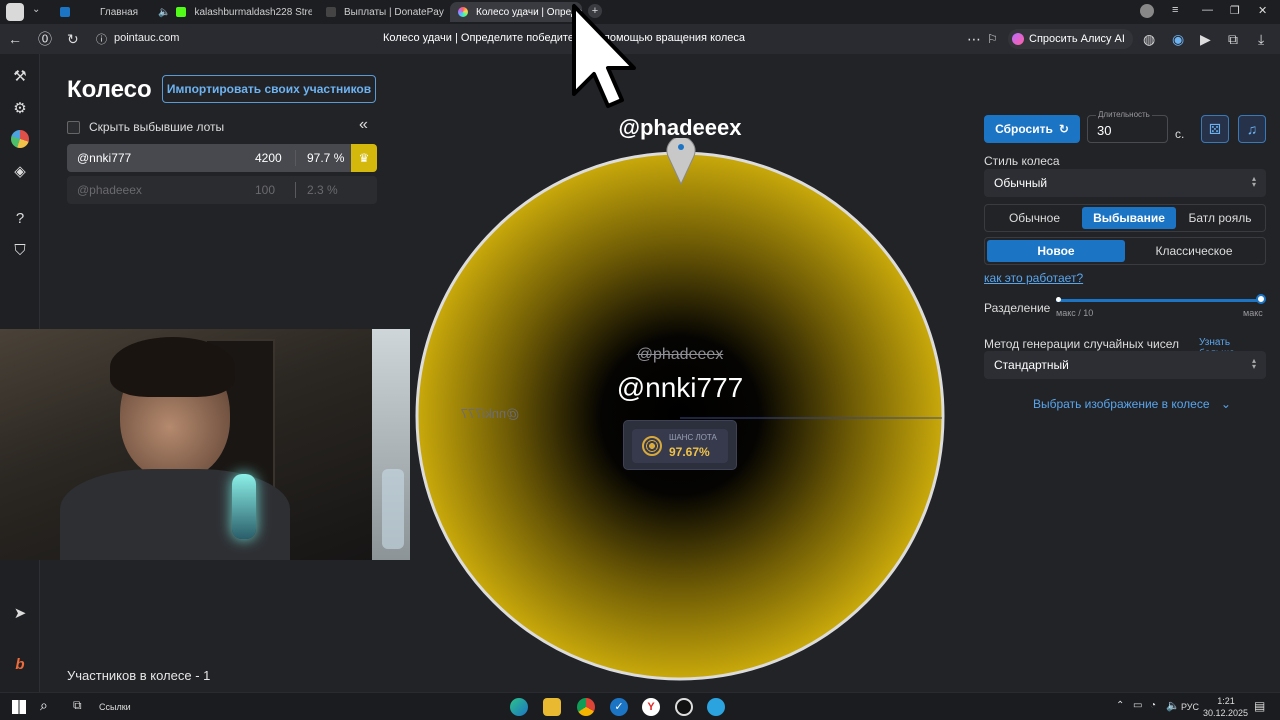 The height and width of the screenshot is (720, 1280). I want to click on webcam-bottle, so click(393, 509).